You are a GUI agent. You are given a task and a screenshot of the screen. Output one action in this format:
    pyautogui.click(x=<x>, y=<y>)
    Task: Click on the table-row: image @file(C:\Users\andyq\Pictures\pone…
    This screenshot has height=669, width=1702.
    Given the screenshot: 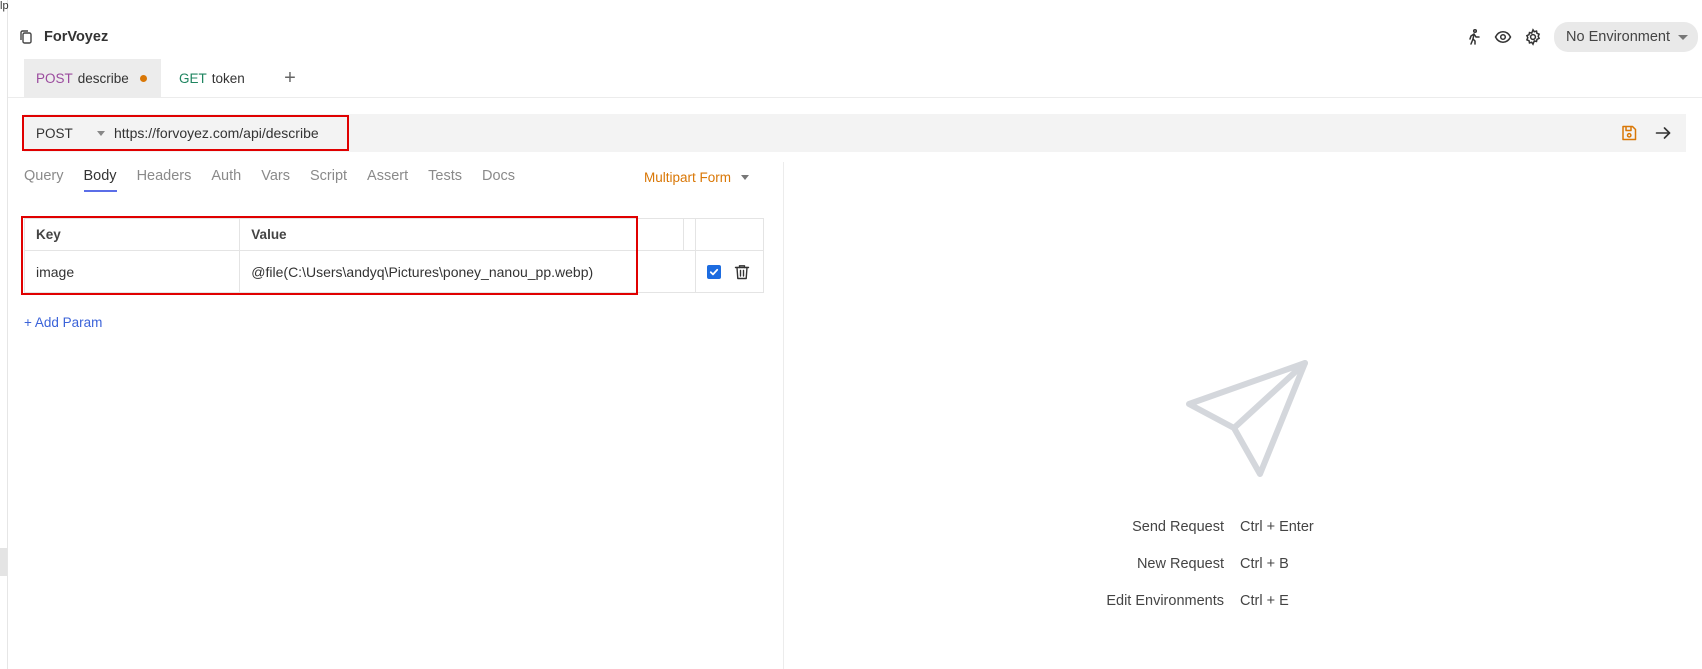 What is the action you would take?
    pyautogui.click(x=394, y=271)
    